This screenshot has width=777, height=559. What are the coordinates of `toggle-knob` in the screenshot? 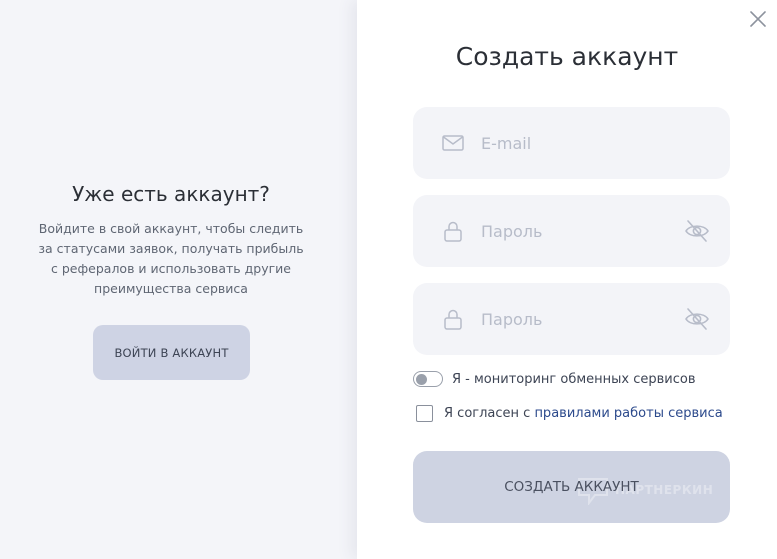 It's located at (421, 379).